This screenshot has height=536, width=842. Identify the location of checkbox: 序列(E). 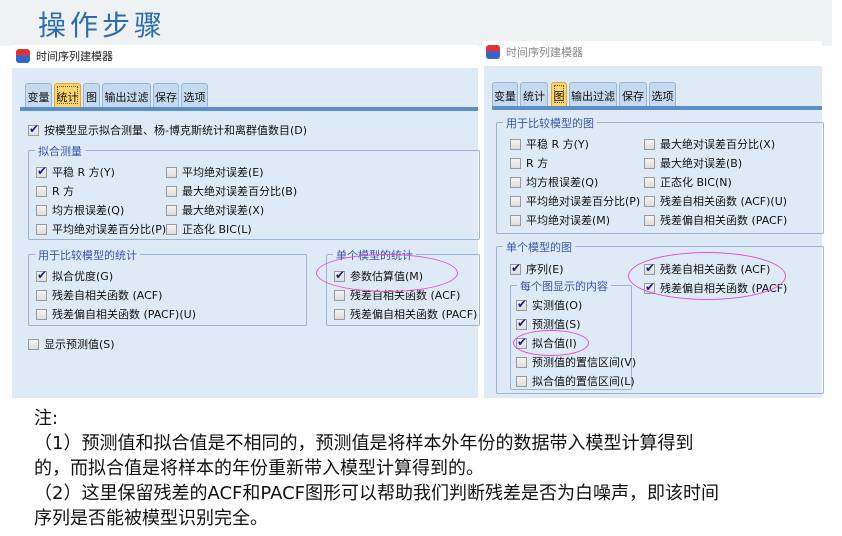
(537, 269).